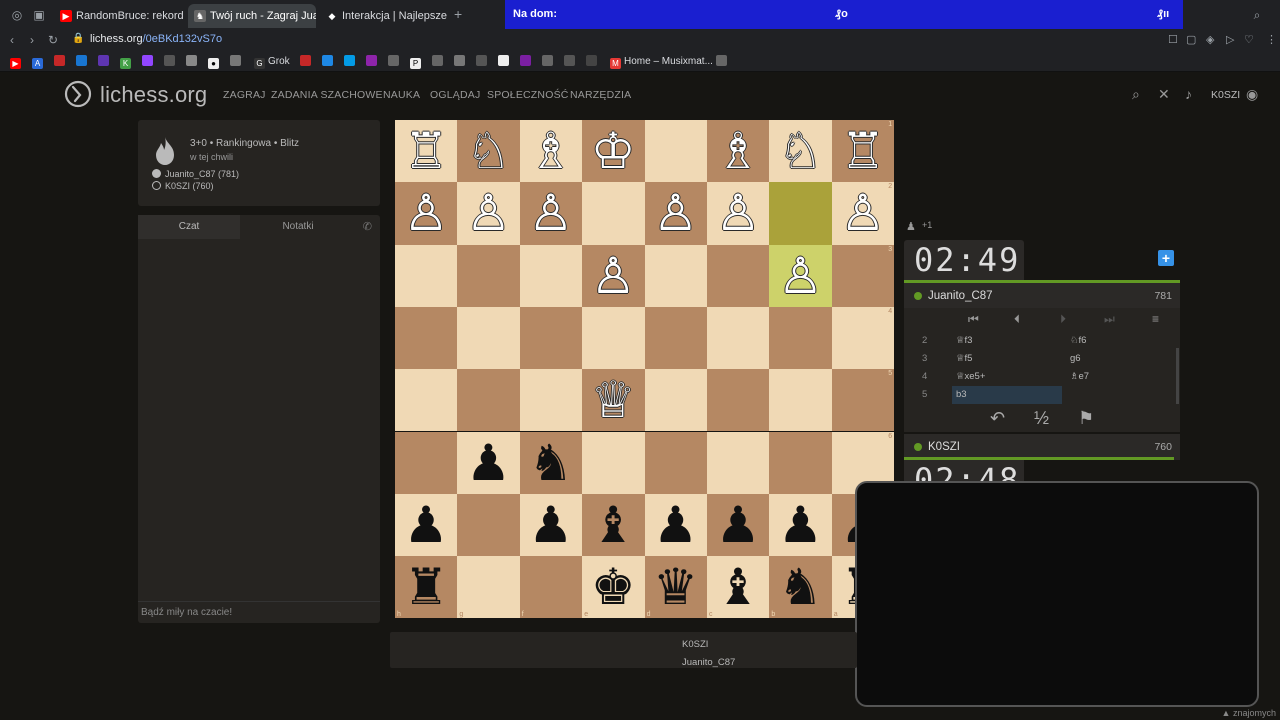 This screenshot has height=720, width=1280. I want to click on bookmark-app18, so click(723, 62).